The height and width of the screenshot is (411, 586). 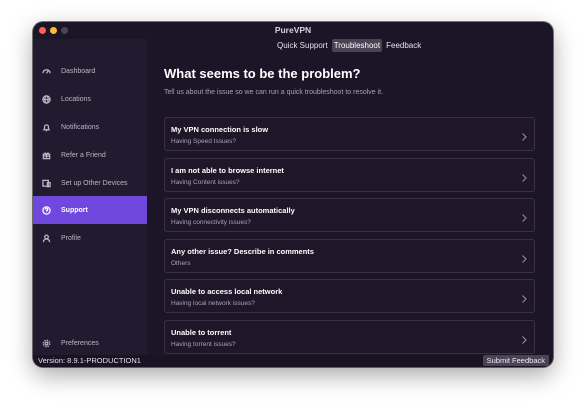 What do you see at coordinates (181, 263) in the screenshot?
I see `issue-subtitle: Others` at bounding box center [181, 263].